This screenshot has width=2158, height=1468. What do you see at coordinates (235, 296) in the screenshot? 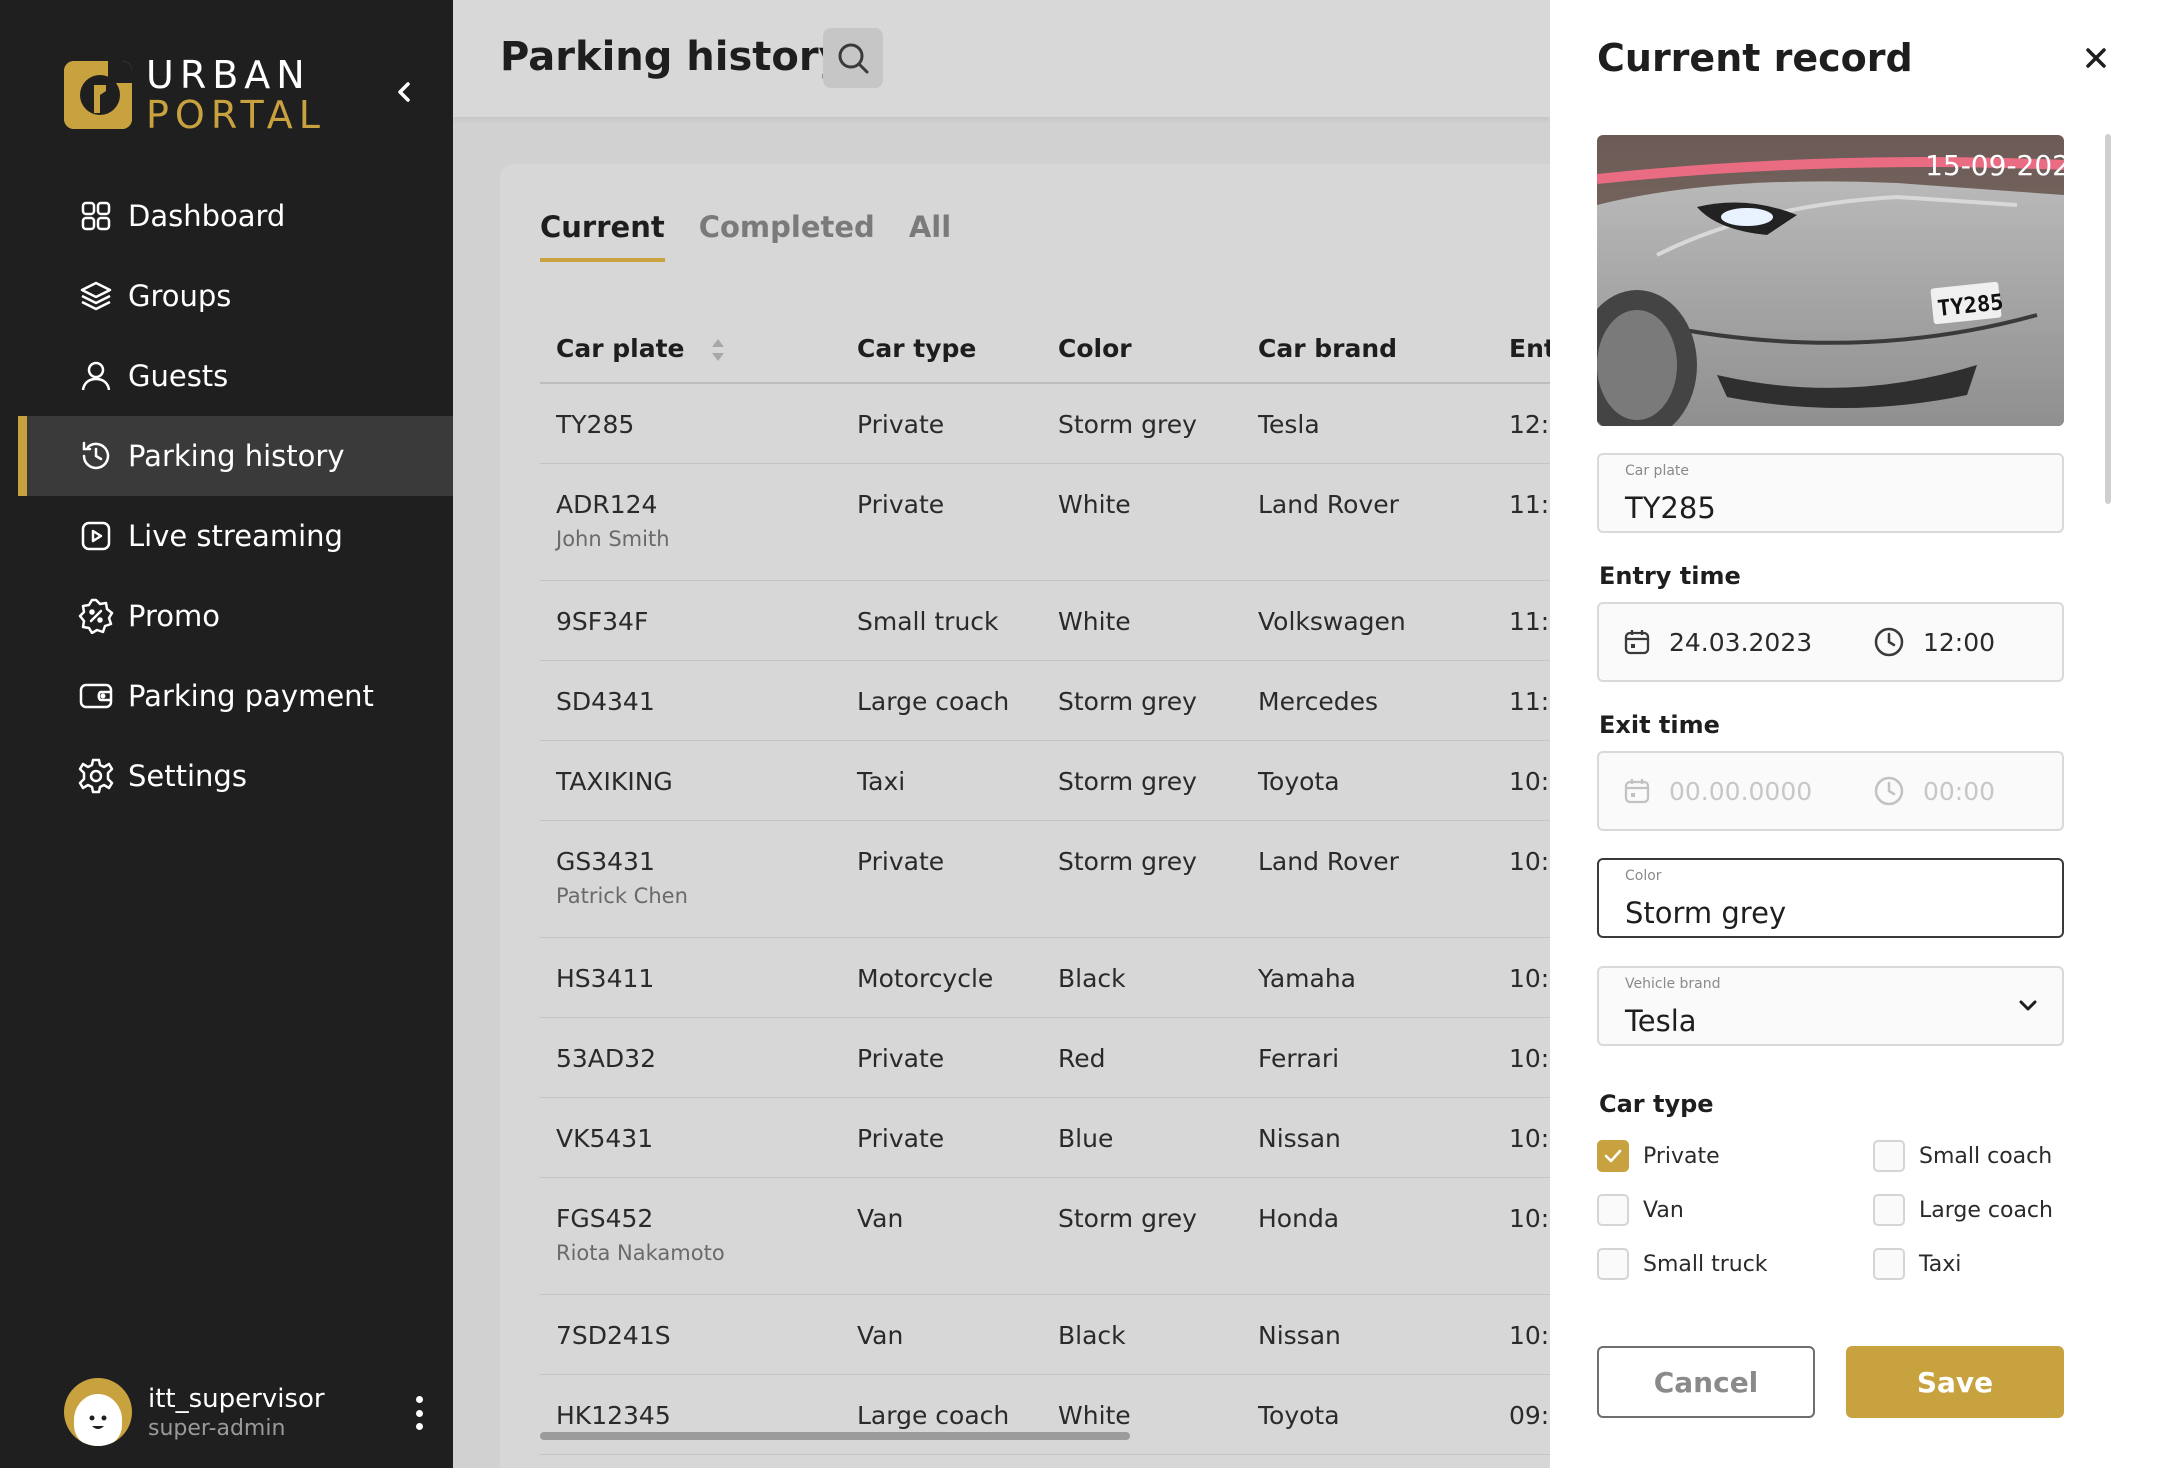
I see `sidebar-item-groups: Groups` at bounding box center [235, 296].